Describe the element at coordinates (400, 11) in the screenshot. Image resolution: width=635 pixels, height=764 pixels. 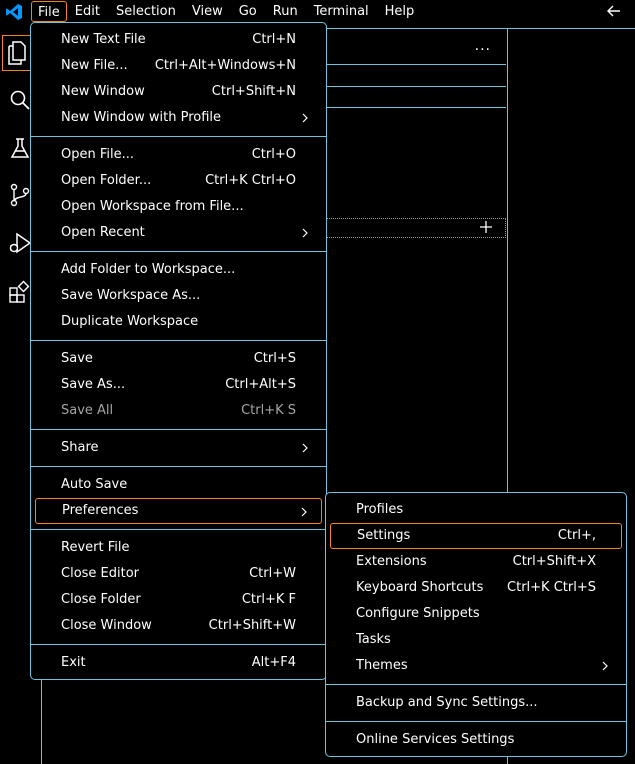
I see `menu-help: Help` at that location.